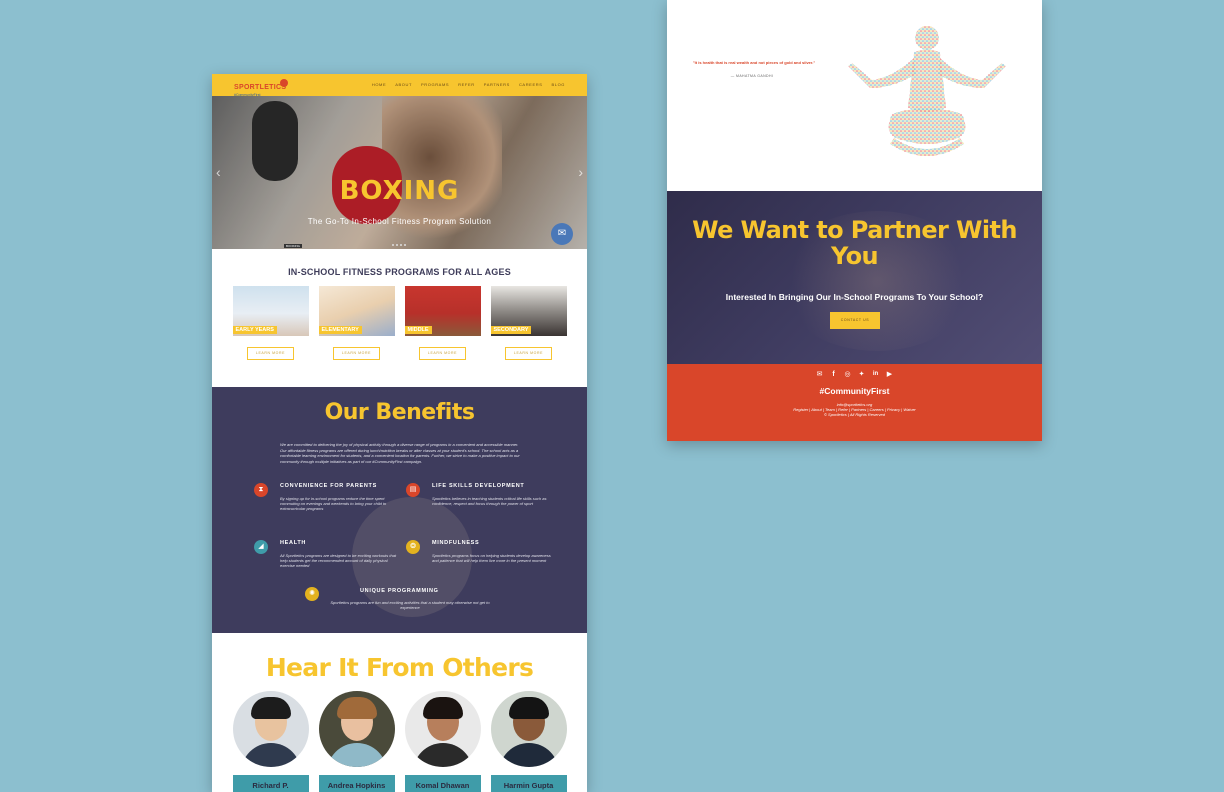  What do you see at coordinates (442, 783) in the screenshot?
I see `testimonial-name: Komal Dhawan` at bounding box center [442, 783].